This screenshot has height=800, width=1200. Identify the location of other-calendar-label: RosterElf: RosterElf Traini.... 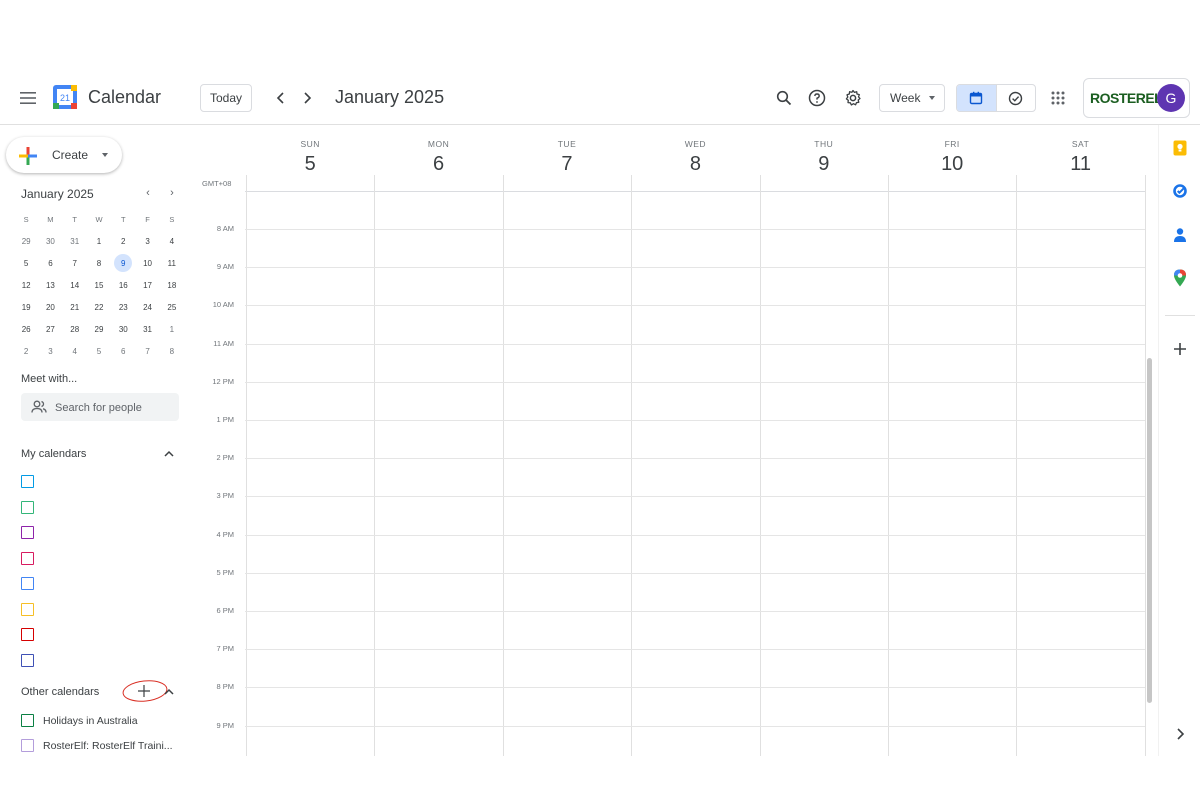
(108, 746).